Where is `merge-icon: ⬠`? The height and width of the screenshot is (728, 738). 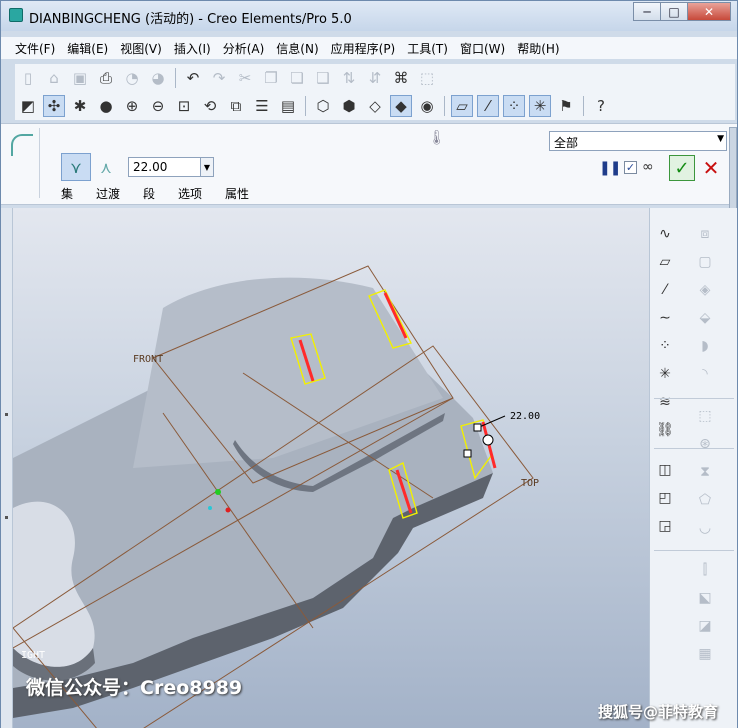 merge-icon: ⬠ is located at coordinates (705, 500).